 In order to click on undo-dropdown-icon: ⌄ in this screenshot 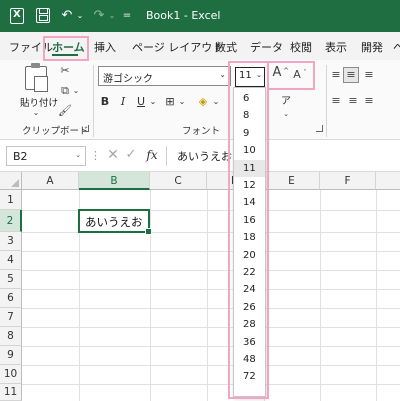, I will do `click(80, 16)`.